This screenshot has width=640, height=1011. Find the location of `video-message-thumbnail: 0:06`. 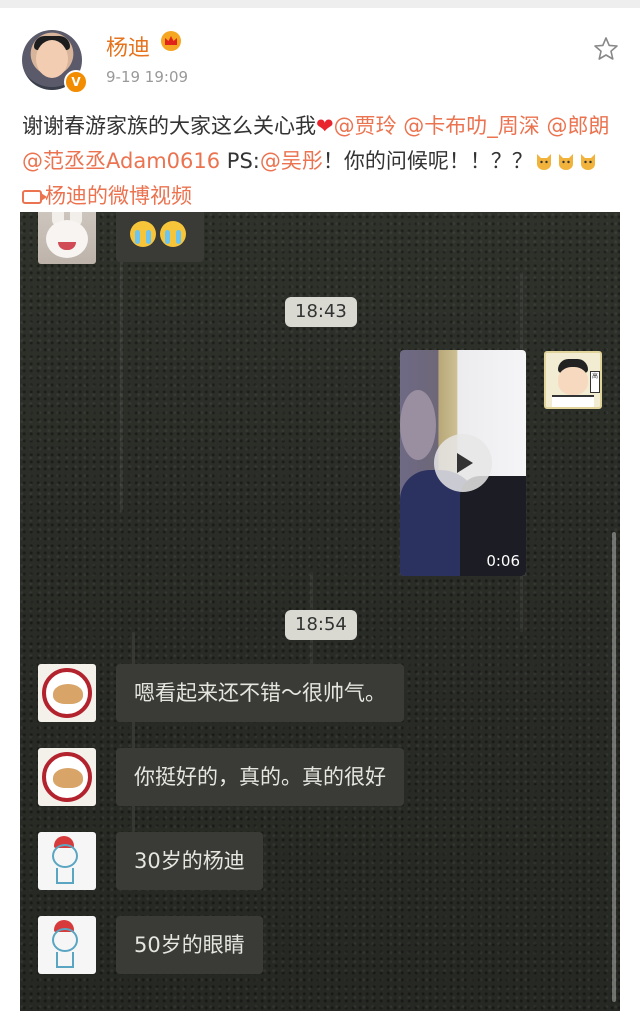

video-message-thumbnail: 0:06 is located at coordinates (463, 463).